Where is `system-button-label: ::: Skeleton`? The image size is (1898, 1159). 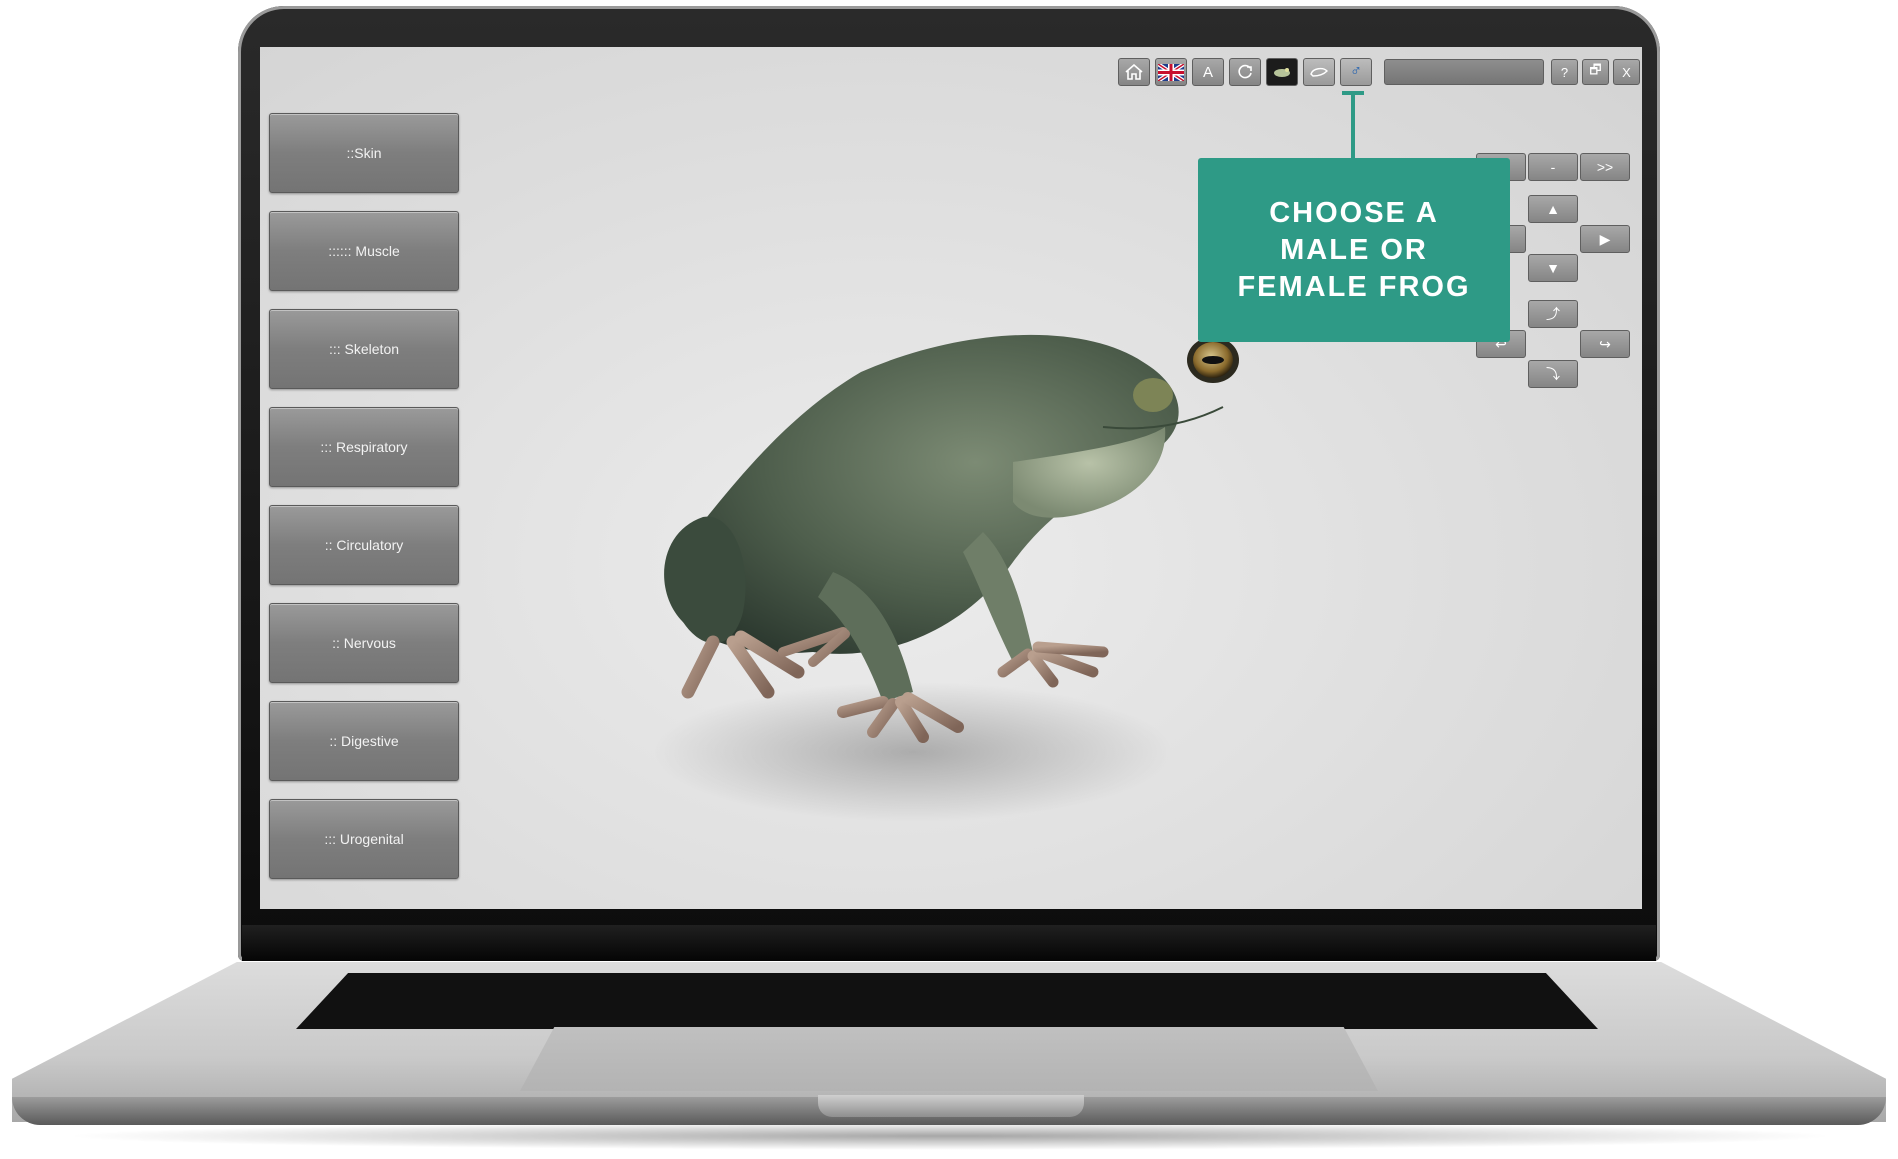 system-button-label: ::: Skeleton is located at coordinates (364, 349).